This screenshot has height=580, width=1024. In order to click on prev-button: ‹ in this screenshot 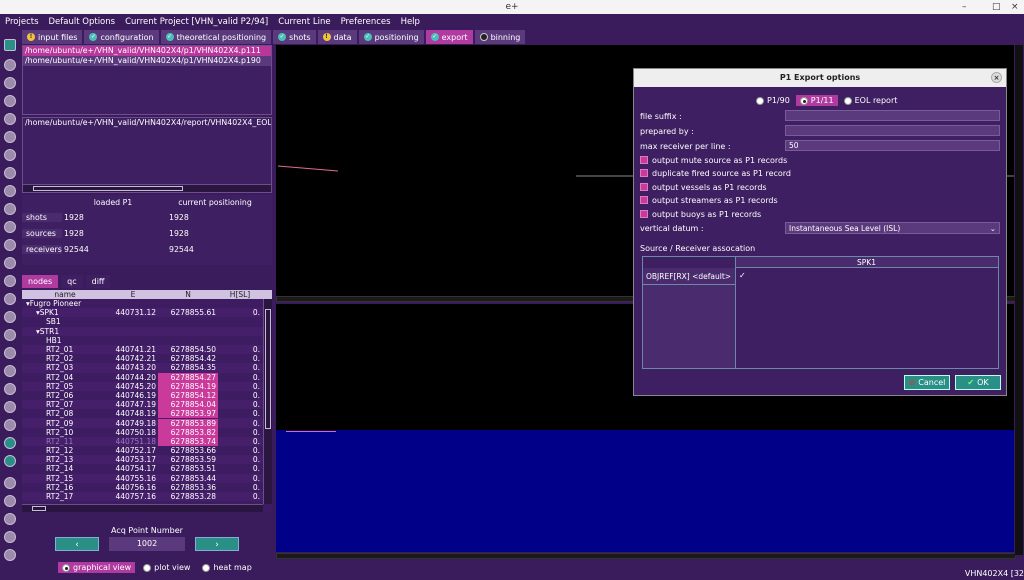, I will do `click(77, 544)`.